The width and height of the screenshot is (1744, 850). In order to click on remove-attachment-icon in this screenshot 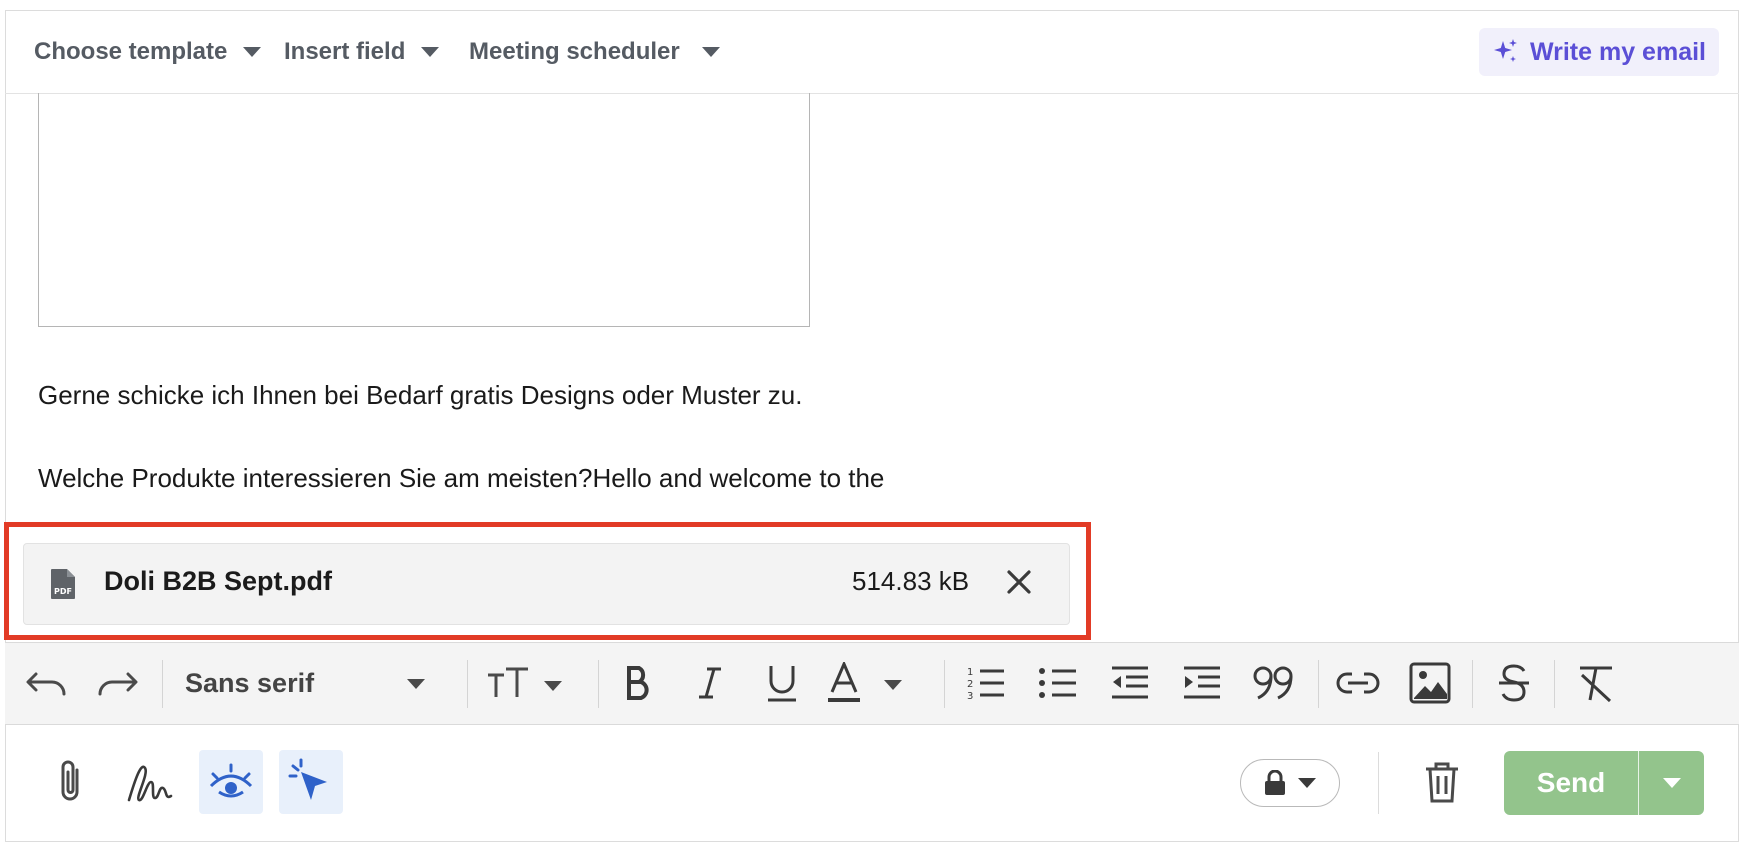, I will do `click(1019, 584)`.